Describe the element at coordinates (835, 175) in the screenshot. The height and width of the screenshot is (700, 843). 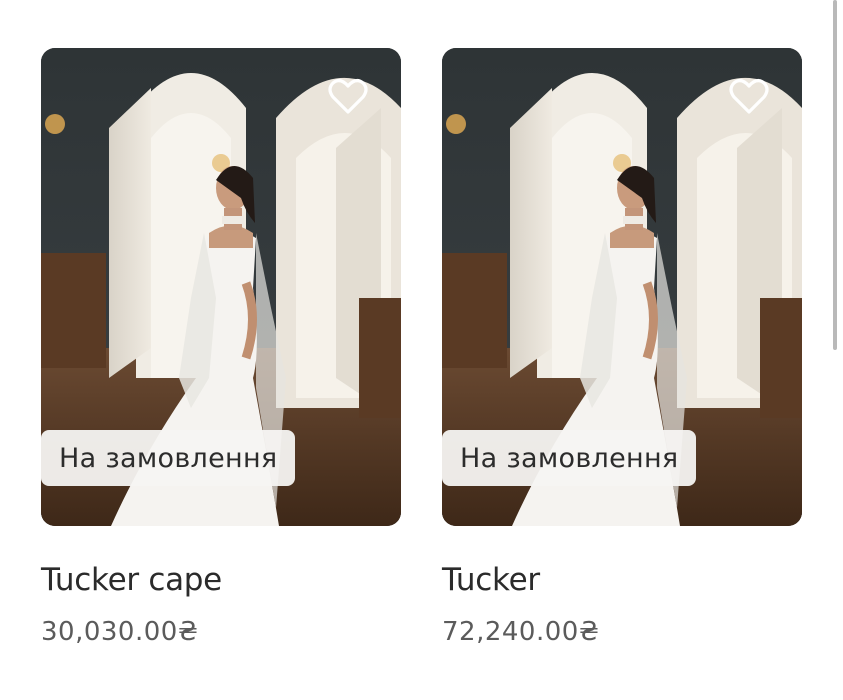
I see `scrollbar` at that location.